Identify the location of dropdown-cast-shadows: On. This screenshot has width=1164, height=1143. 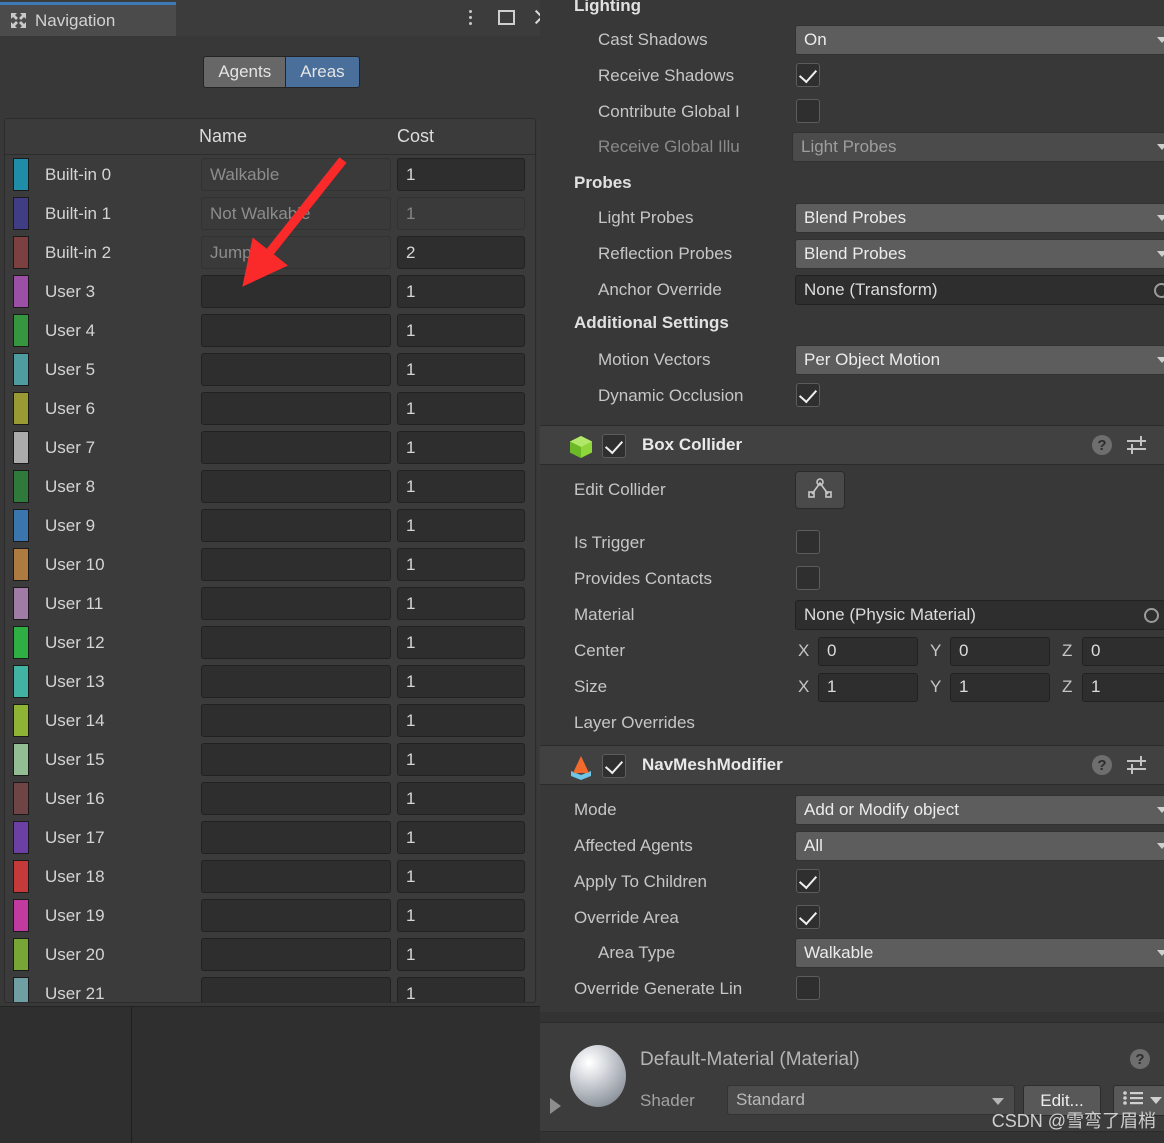
(979, 40).